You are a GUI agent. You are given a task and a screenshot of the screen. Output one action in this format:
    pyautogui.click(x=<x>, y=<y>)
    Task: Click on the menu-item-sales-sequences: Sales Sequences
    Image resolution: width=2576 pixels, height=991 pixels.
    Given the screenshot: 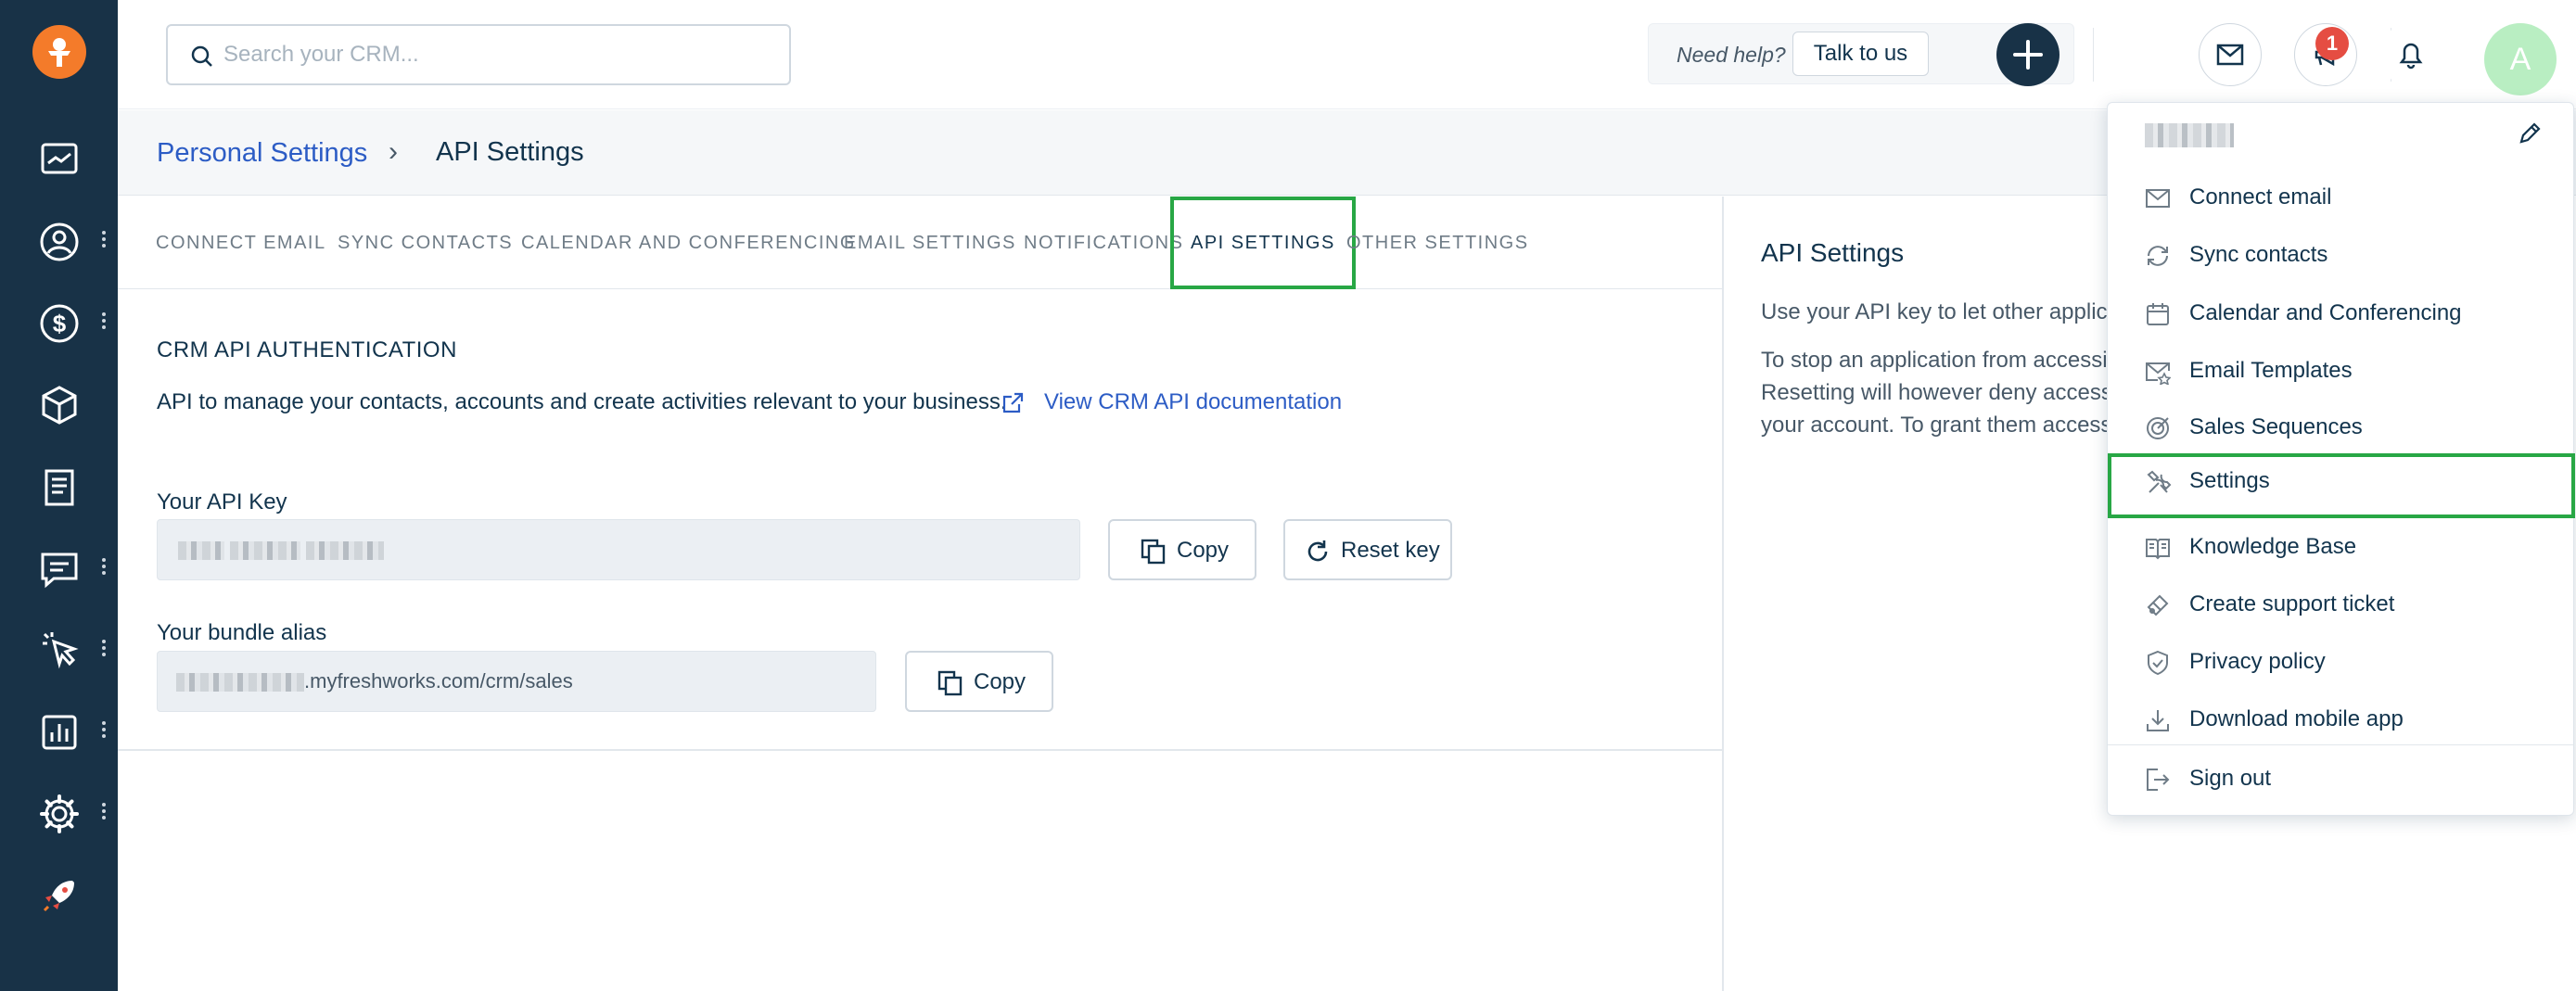 What is the action you would take?
    pyautogui.click(x=2341, y=428)
    